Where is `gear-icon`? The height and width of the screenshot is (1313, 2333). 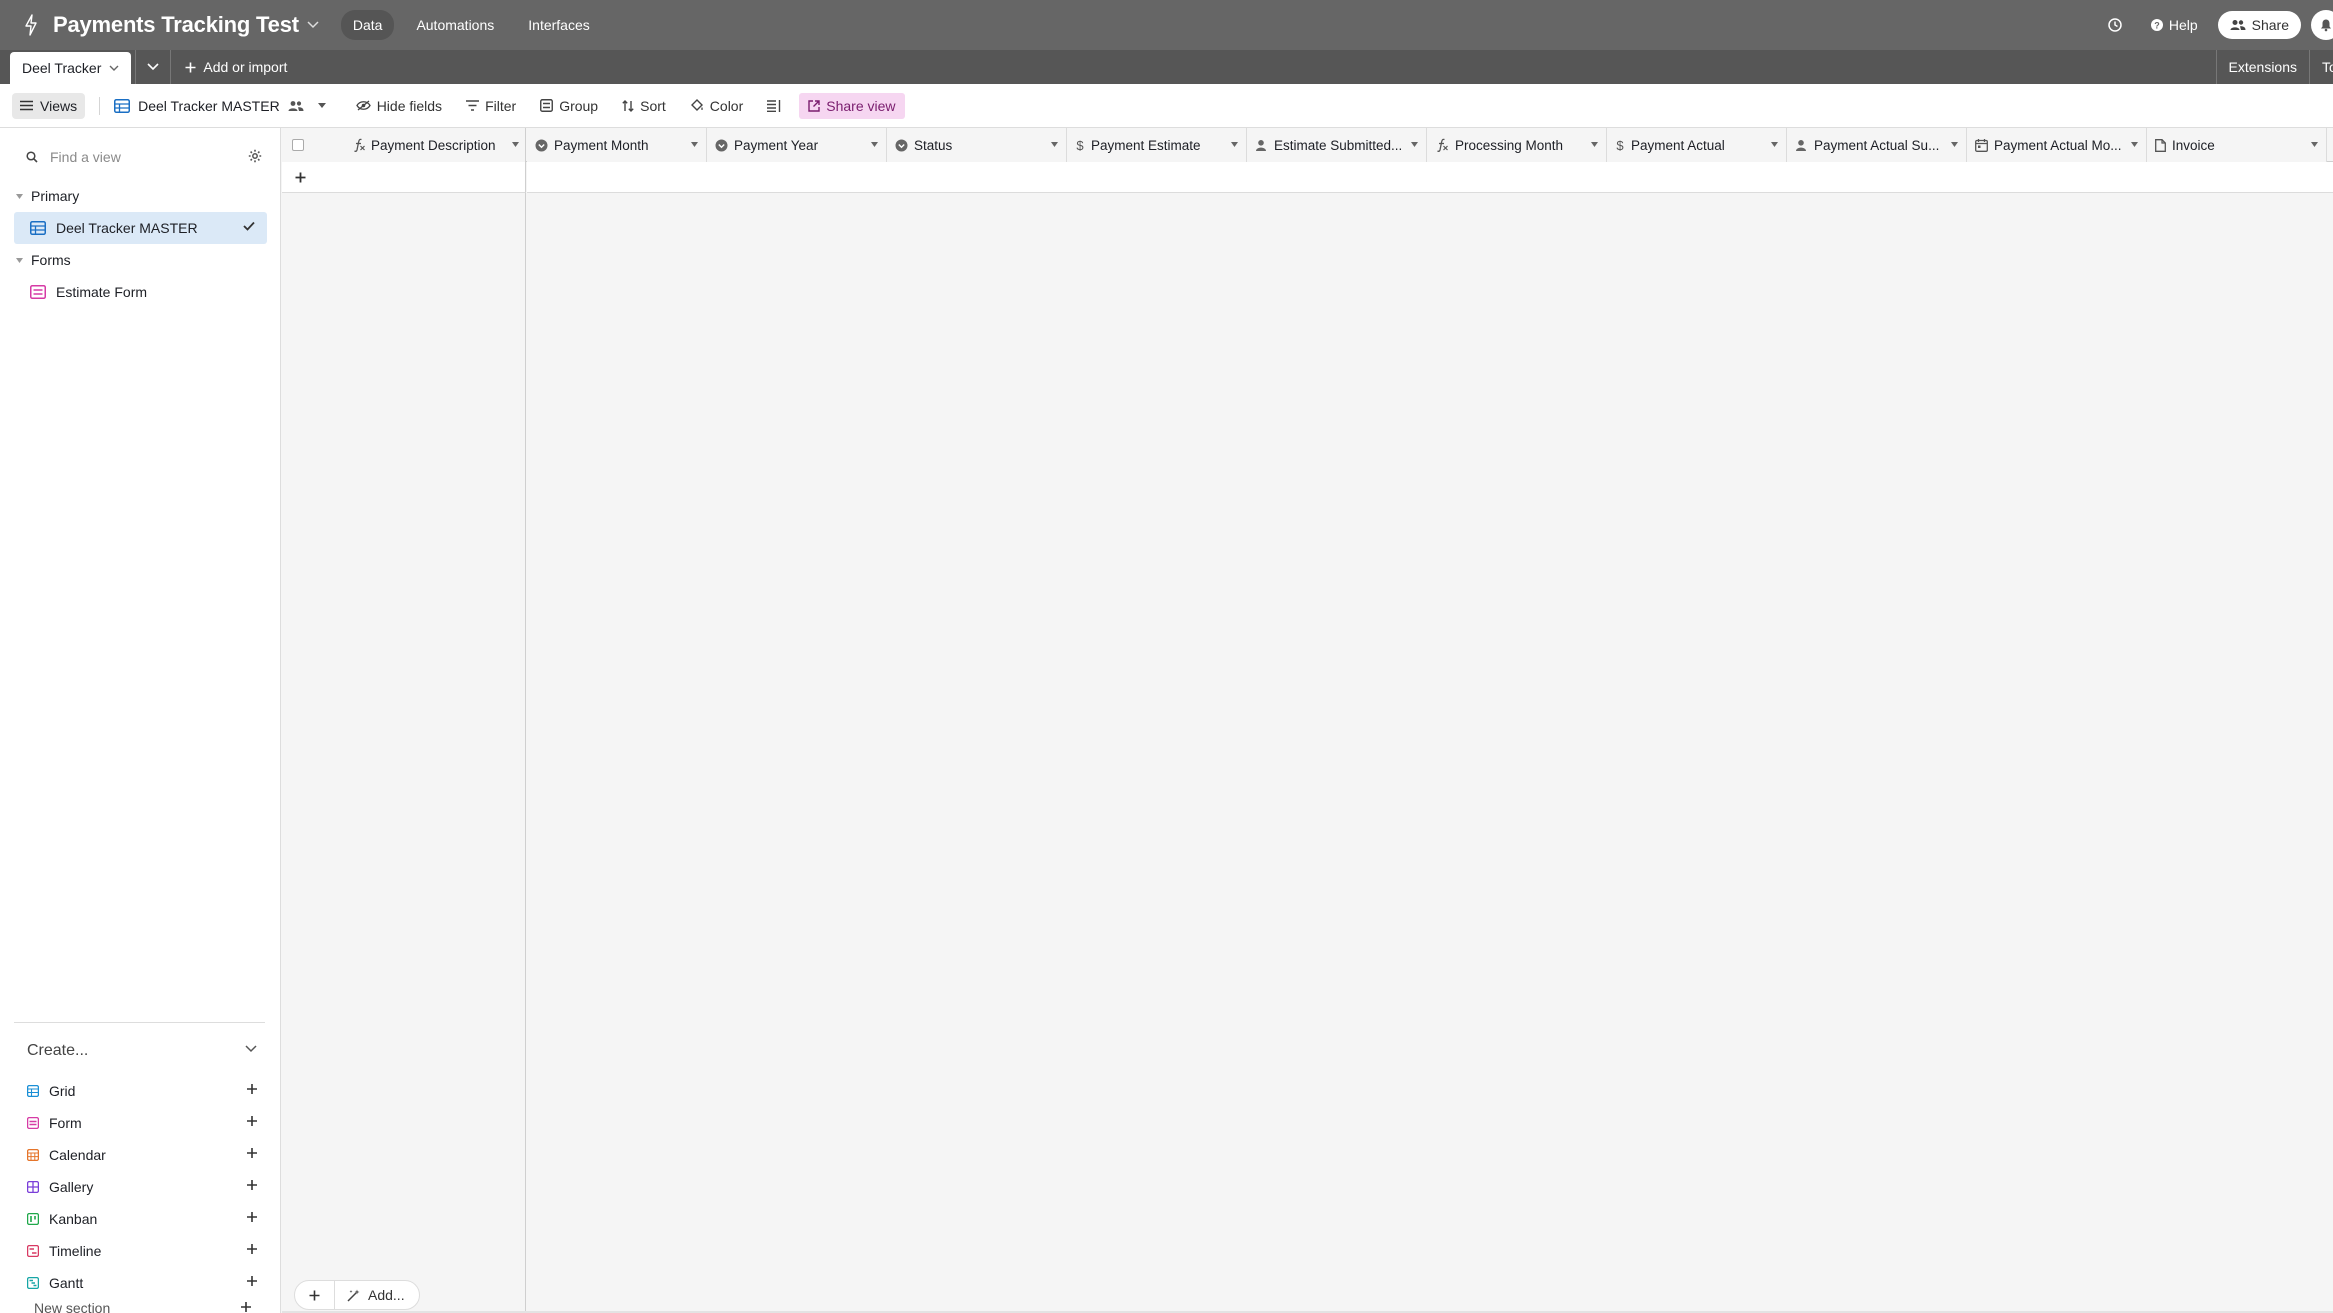 gear-icon is located at coordinates (255, 156).